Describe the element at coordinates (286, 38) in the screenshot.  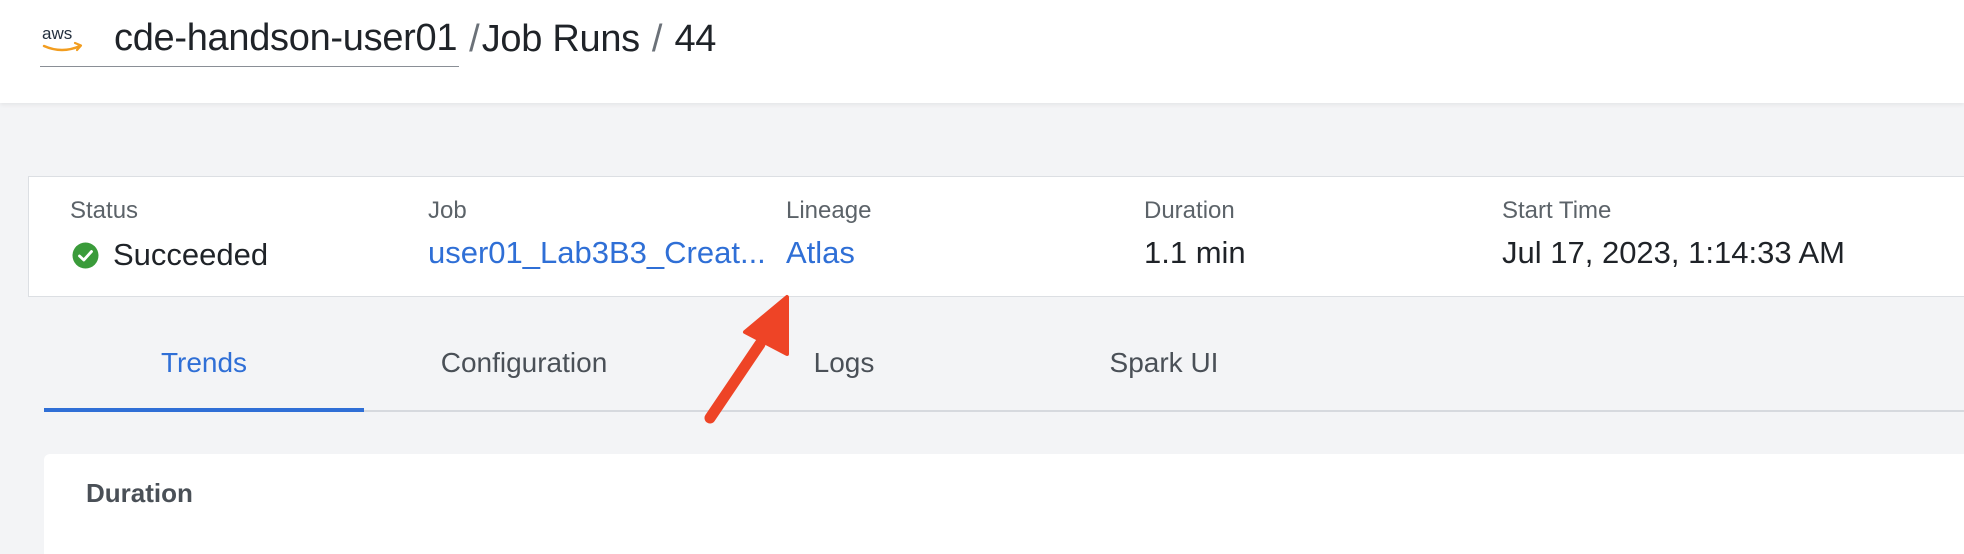
I see `environment-name: cde-handson-user01` at that location.